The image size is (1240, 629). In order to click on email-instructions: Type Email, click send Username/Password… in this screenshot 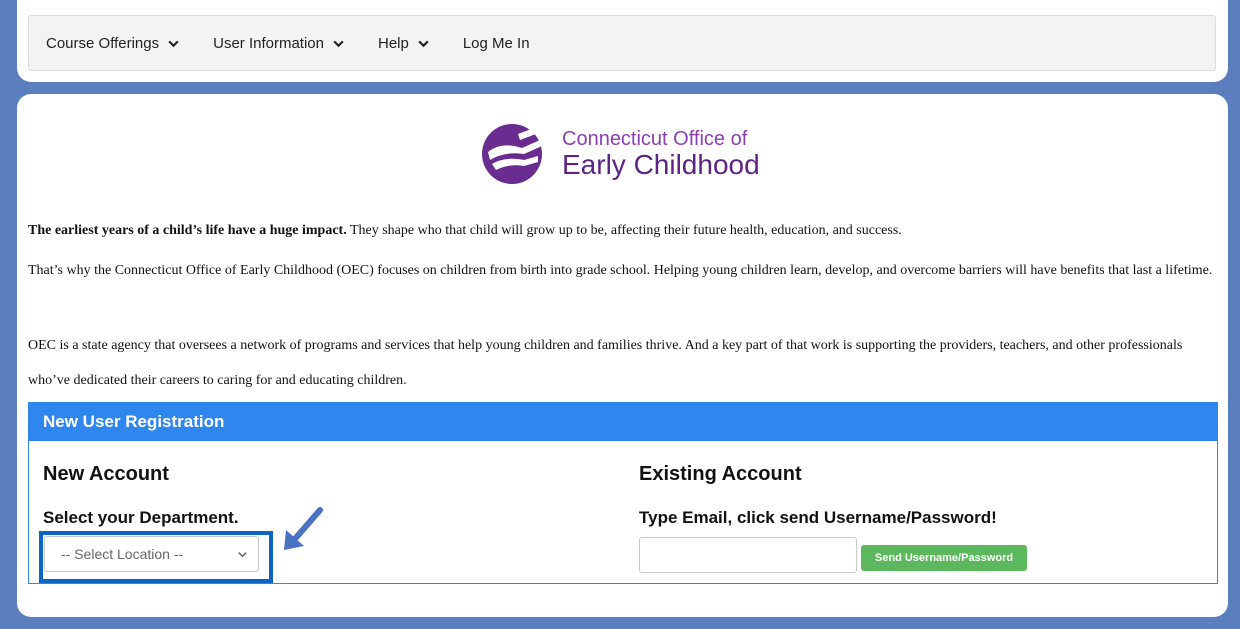, I will do `click(818, 517)`.